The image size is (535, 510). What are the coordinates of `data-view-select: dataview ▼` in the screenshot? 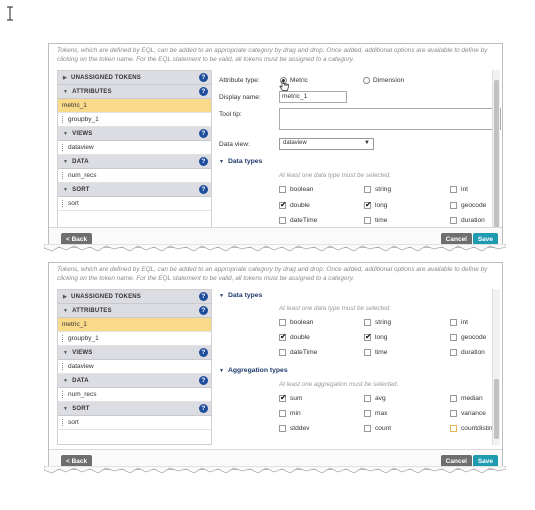 It's located at (326, 144).